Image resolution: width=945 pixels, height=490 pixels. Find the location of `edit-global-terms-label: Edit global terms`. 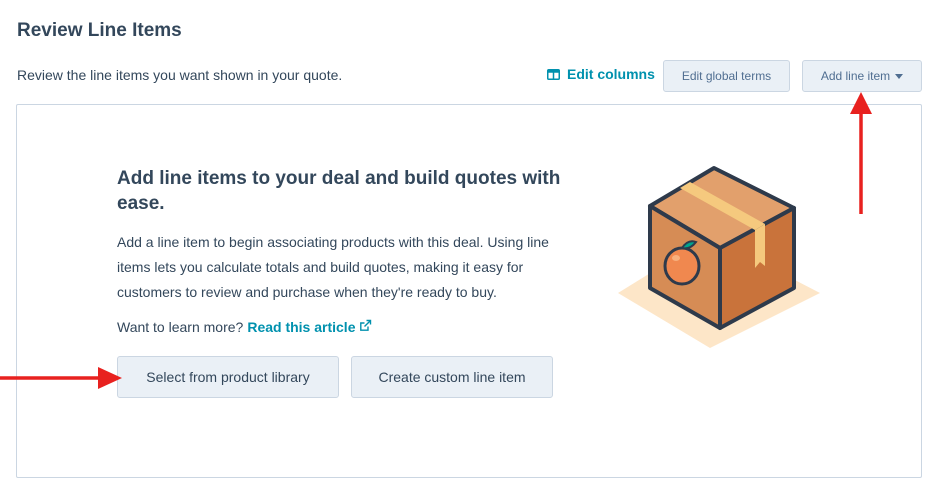

edit-global-terms-label: Edit global terms is located at coordinates (726, 76).